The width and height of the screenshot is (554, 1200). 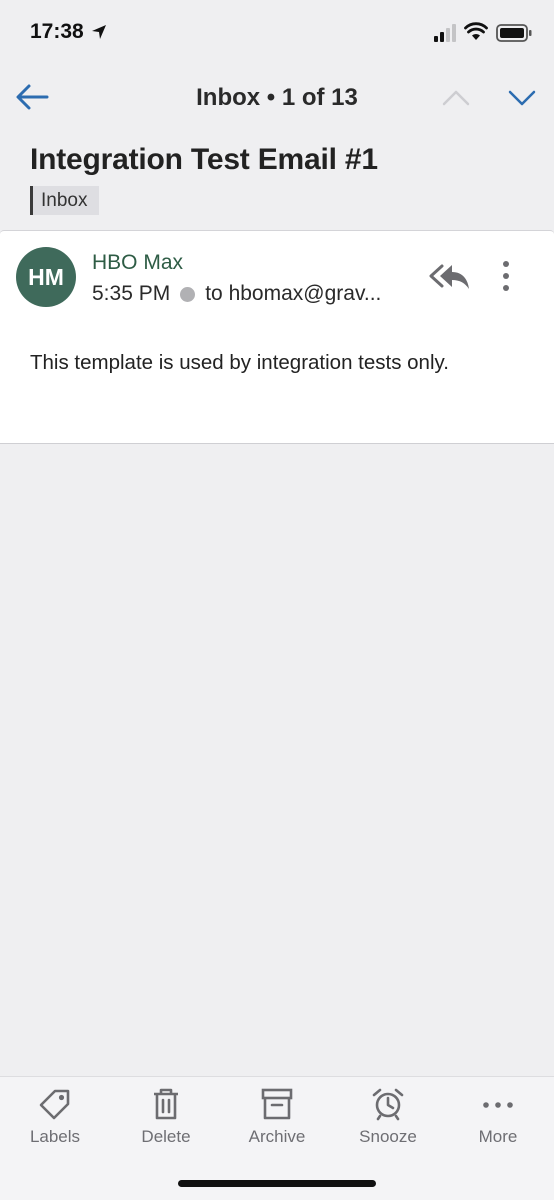 I want to click on cellular-signal-icon, so click(x=445, y=33).